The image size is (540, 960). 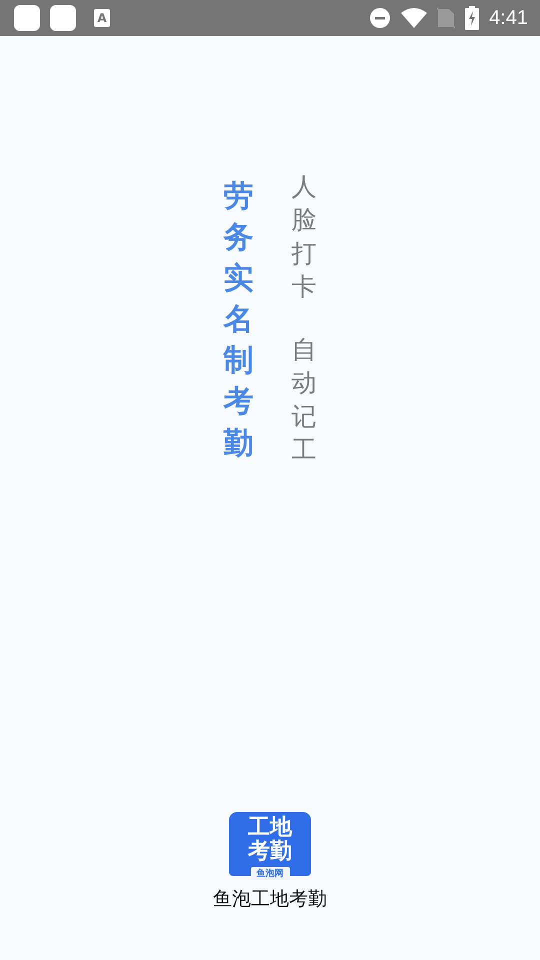 I want to click on battery-charging-icon, so click(x=472, y=18).